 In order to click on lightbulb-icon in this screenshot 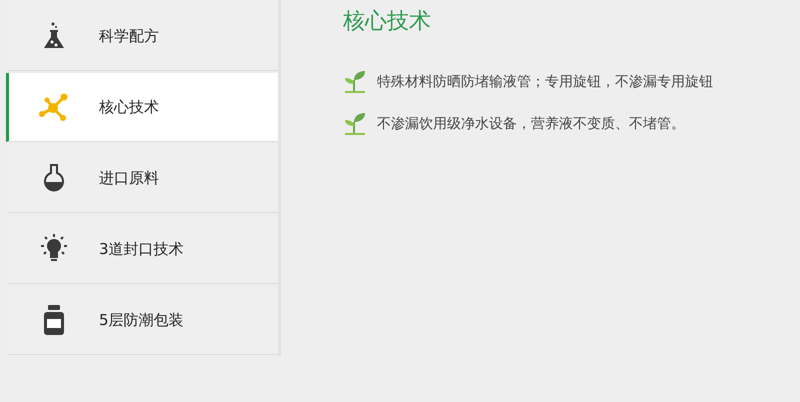, I will do `click(54, 249)`.